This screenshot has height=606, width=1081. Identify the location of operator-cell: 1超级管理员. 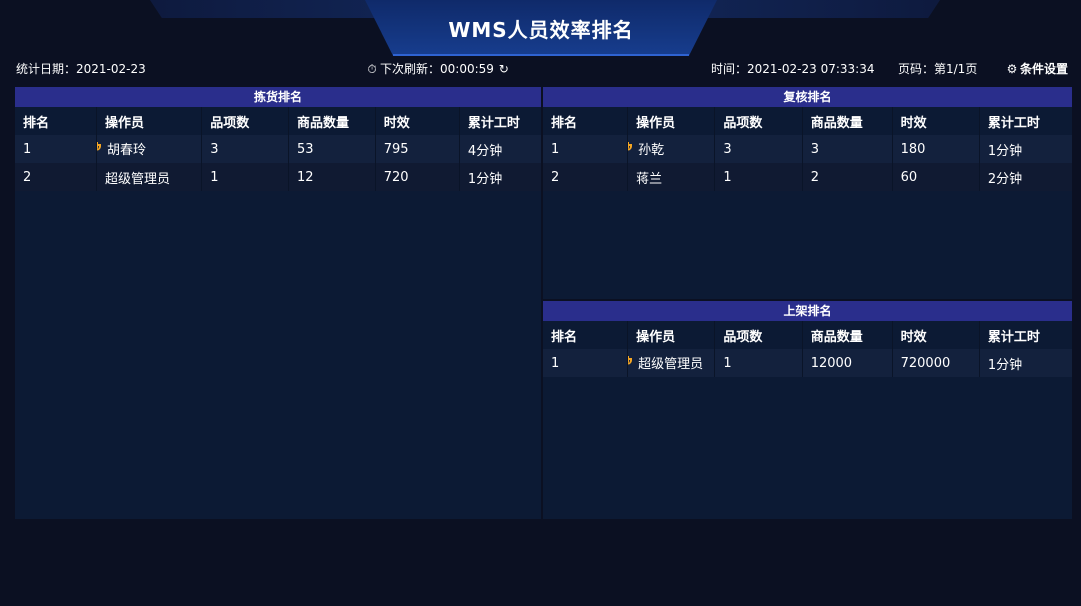
(671, 363).